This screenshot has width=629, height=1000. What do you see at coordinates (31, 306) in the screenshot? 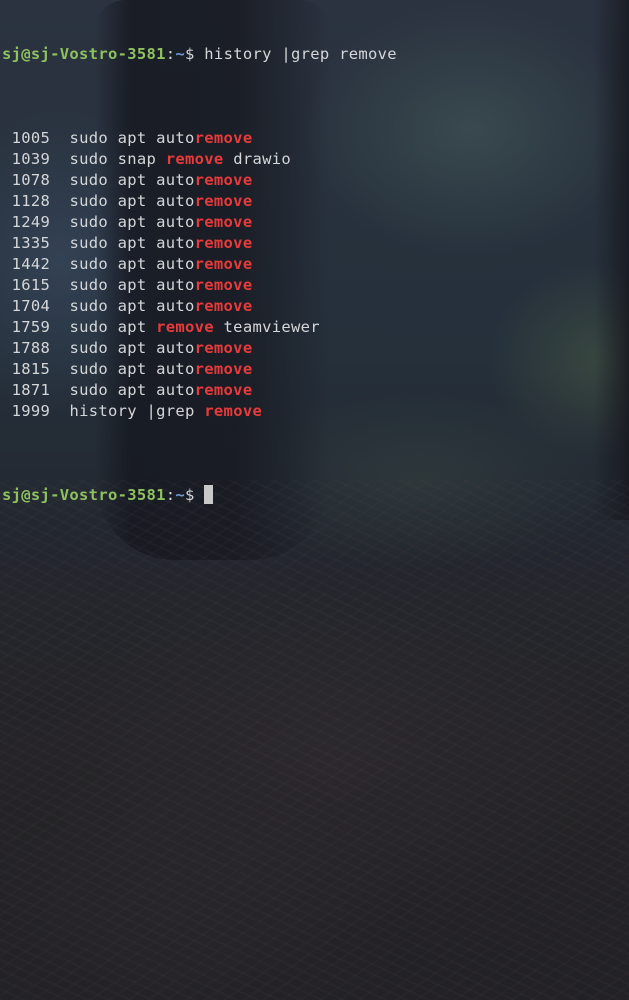
I see `history-number: 1704` at bounding box center [31, 306].